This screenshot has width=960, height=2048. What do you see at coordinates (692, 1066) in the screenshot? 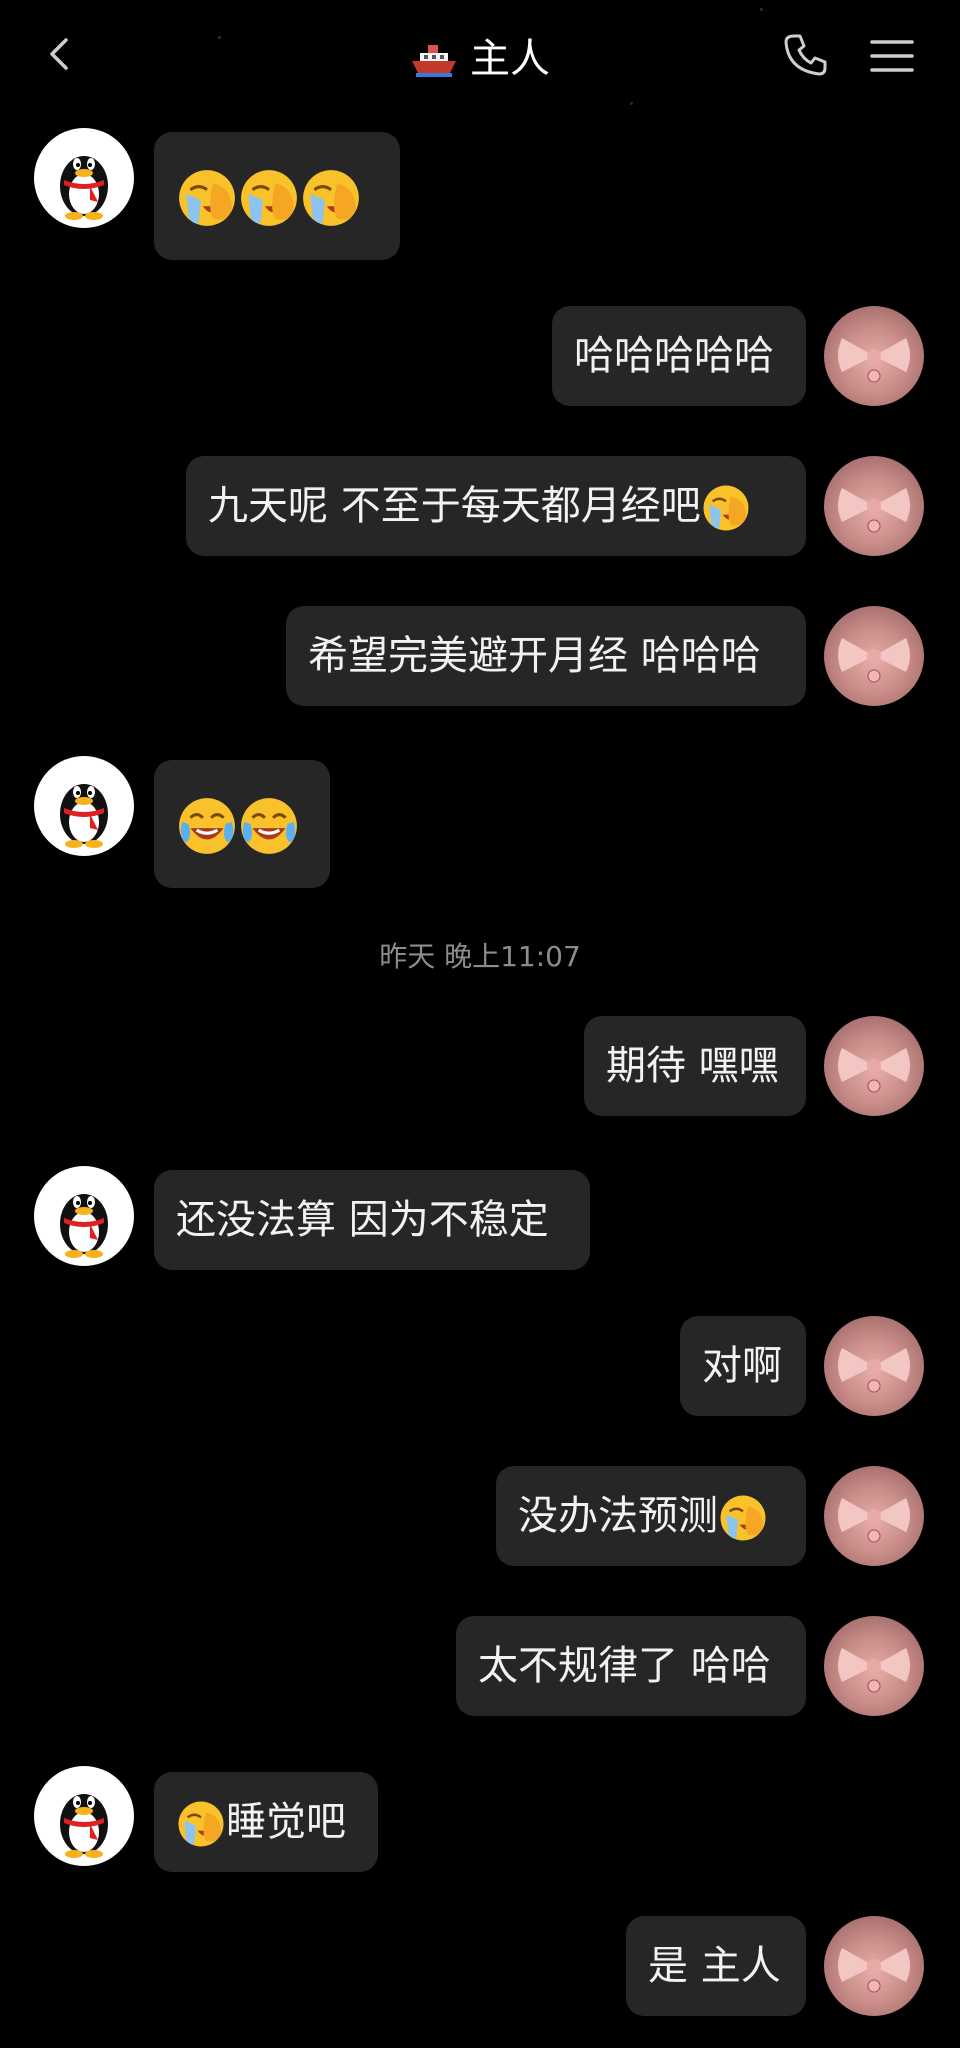
I see `message-text: 期待 嘿嘿` at bounding box center [692, 1066].